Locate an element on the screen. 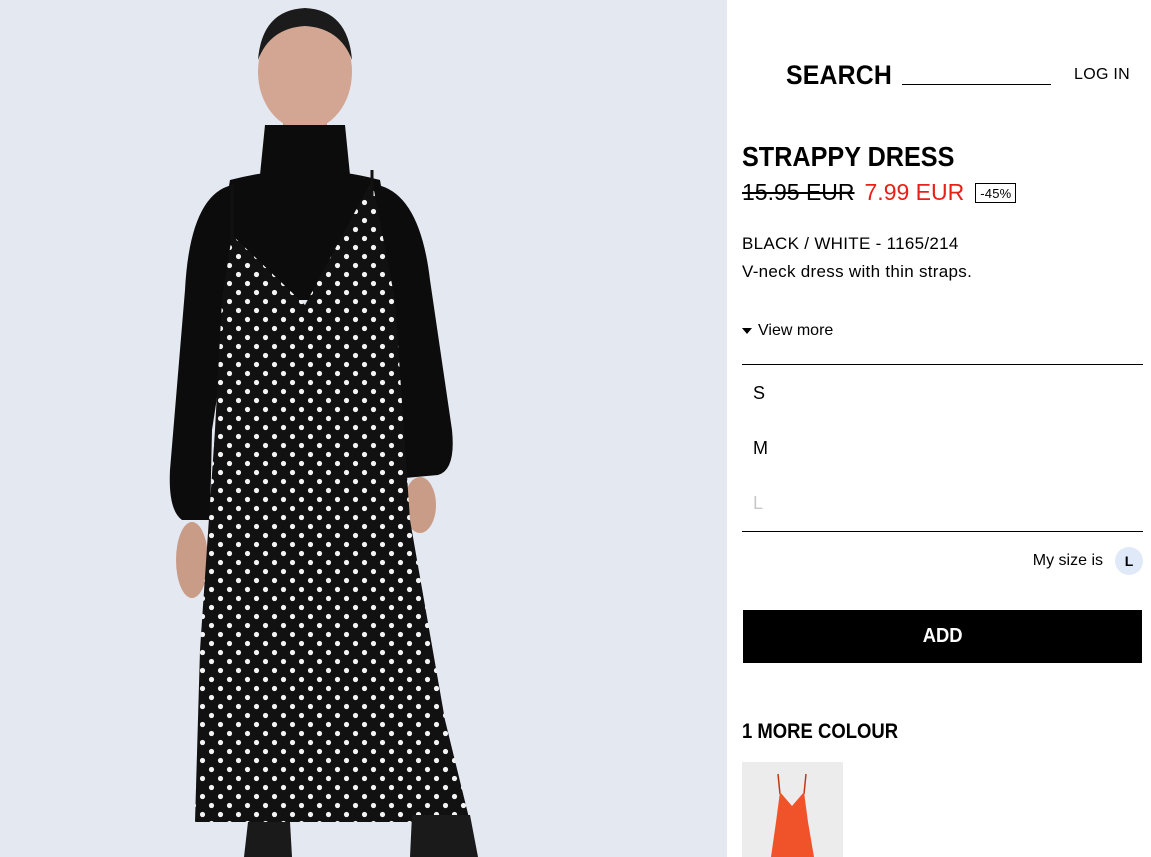 Image resolution: width=1151 pixels, height=857 pixels. my-size-label: My size is is located at coordinates (1067, 560).